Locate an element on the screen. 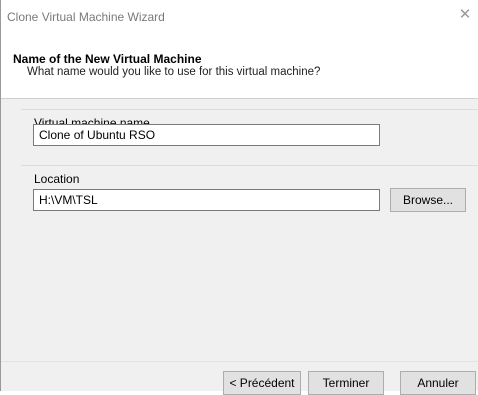 The height and width of the screenshot is (395, 478). page-title: Name of the New Virtual Machine is located at coordinates (107, 59).